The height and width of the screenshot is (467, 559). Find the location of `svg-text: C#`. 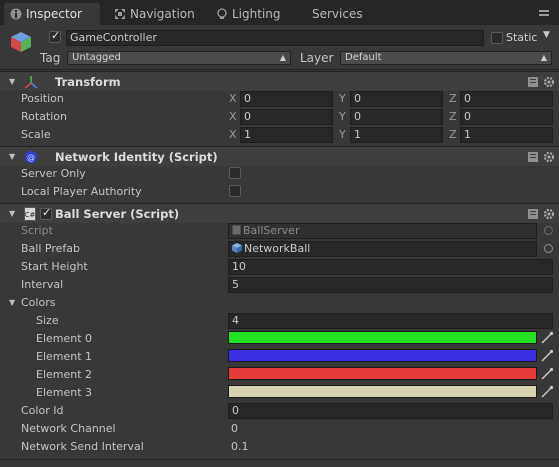

svg-text: C# is located at coordinates (30, 215).